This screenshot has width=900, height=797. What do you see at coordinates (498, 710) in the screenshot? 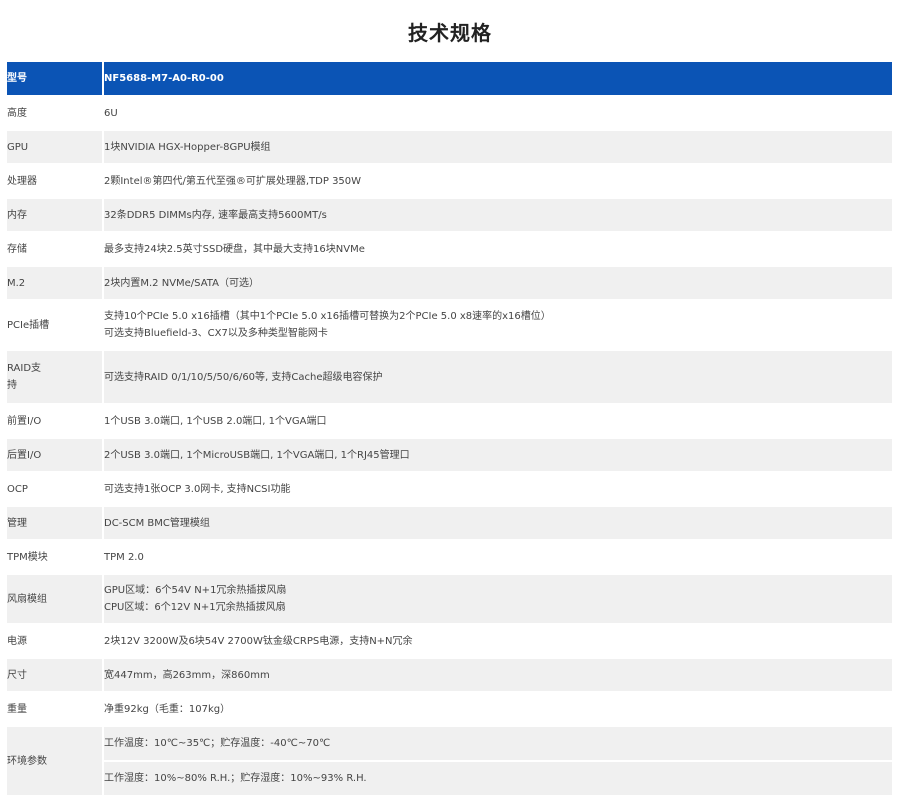
I see `row-value: 净重92kg（毛重：107kg）` at bounding box center [498, 710].